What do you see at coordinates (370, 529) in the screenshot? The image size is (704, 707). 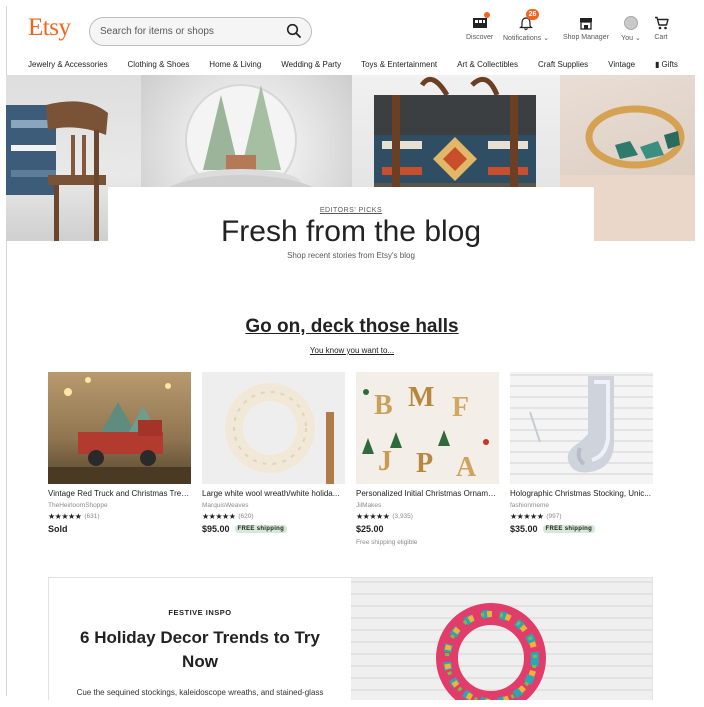 I see `product-price: $25.00` at bounding box center [370, 529].